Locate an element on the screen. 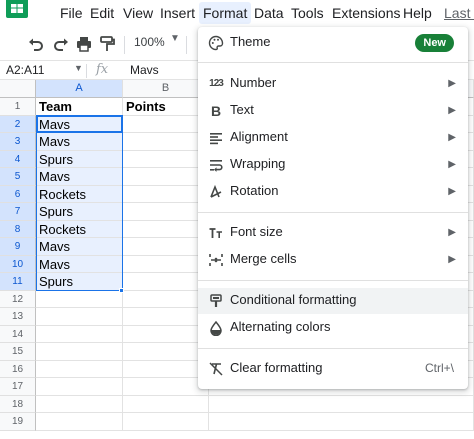 This screenshot has height=439, width=474. row-header: 12 is located at coordinates (18, 299).